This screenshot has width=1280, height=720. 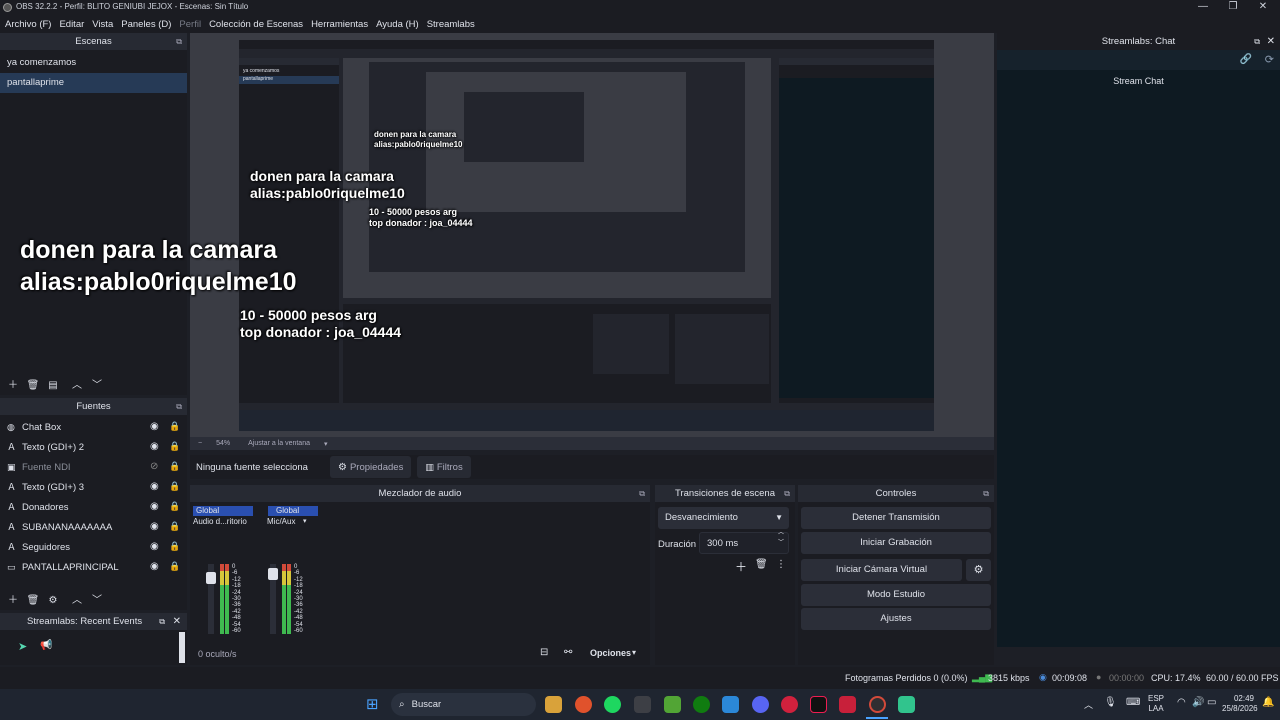 I want to click on menu-editar: Editar, so click(x=71, y=24).